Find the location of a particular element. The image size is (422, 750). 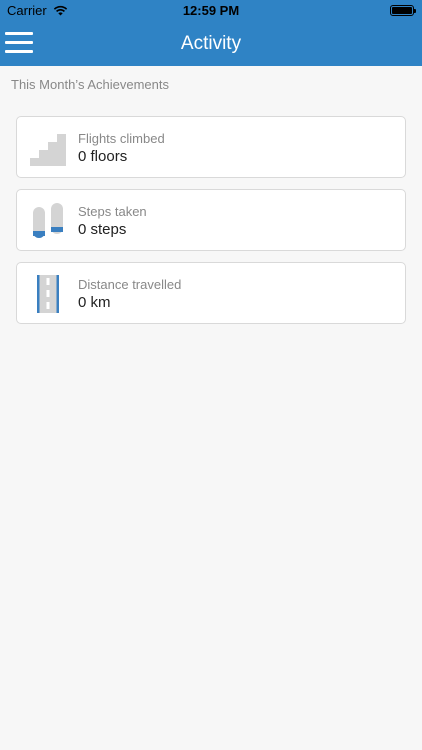

card-label: Steps taken is located at coordinates (112, 211).